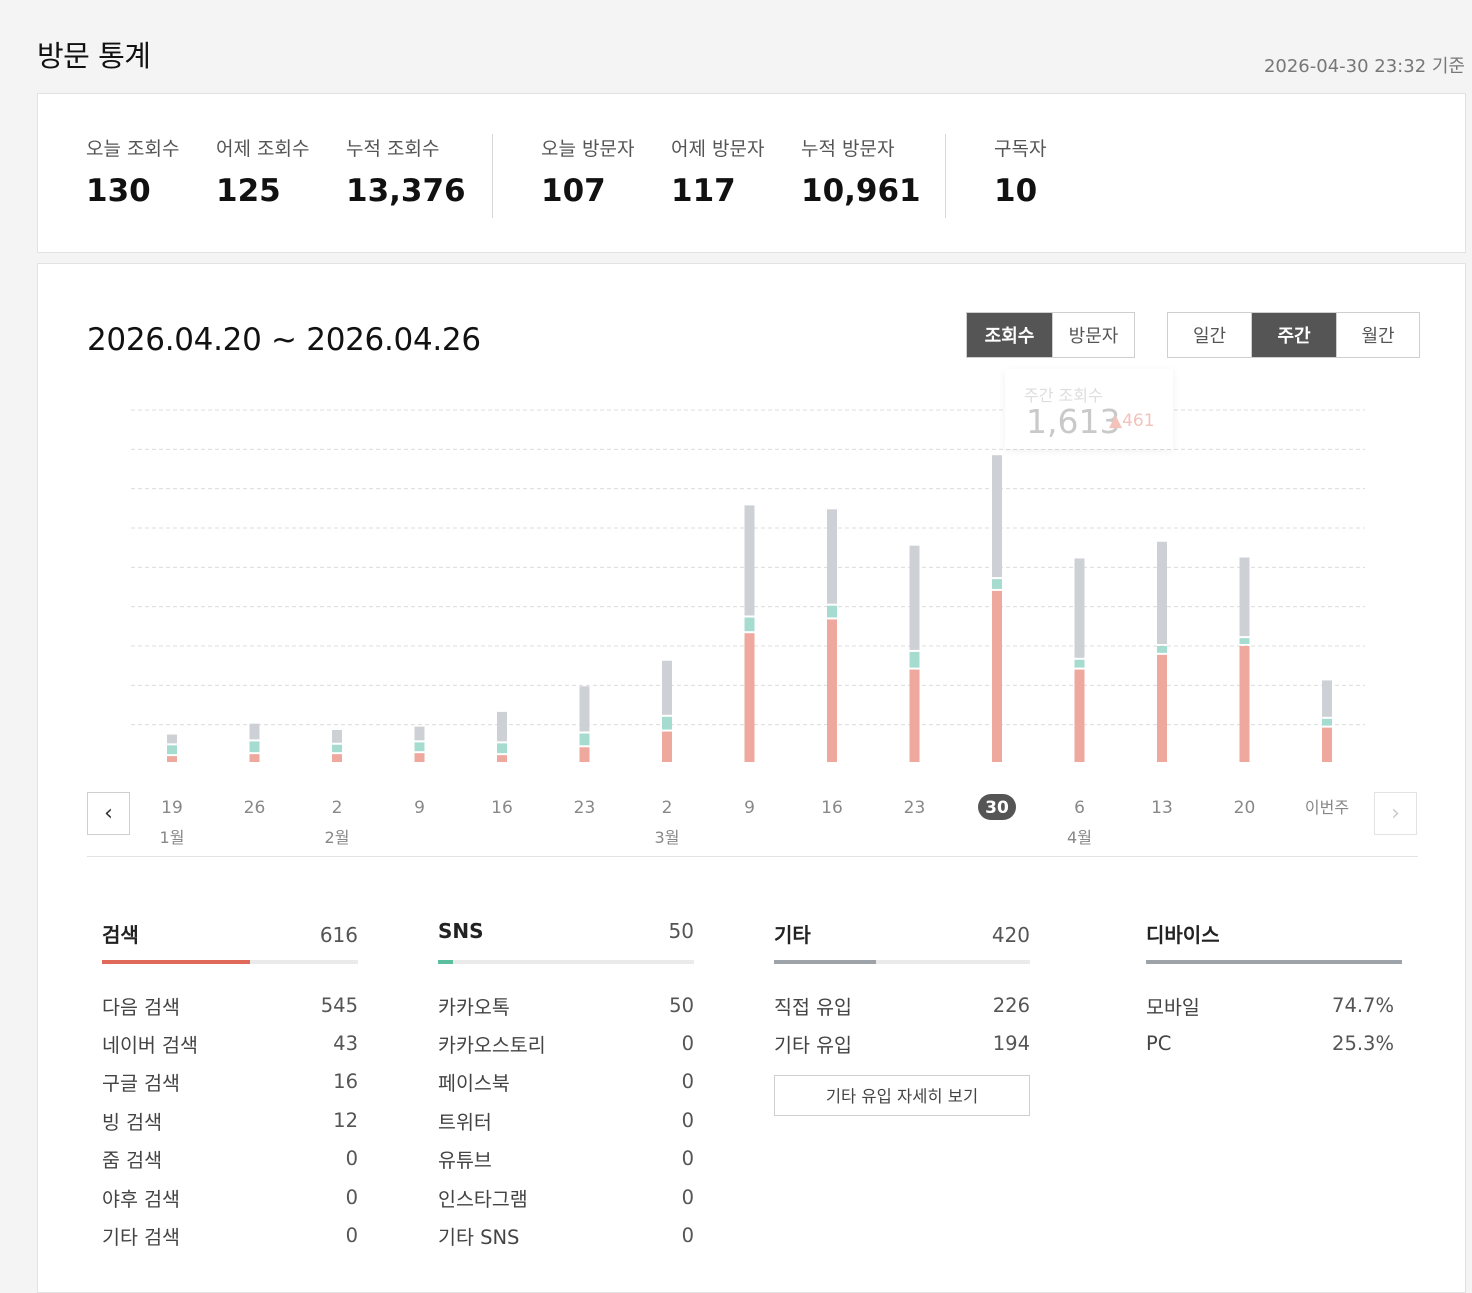 This screenshot has height=1293, width=1472. I want to click on chevron-left-icon: ‹, so click(108, 813).